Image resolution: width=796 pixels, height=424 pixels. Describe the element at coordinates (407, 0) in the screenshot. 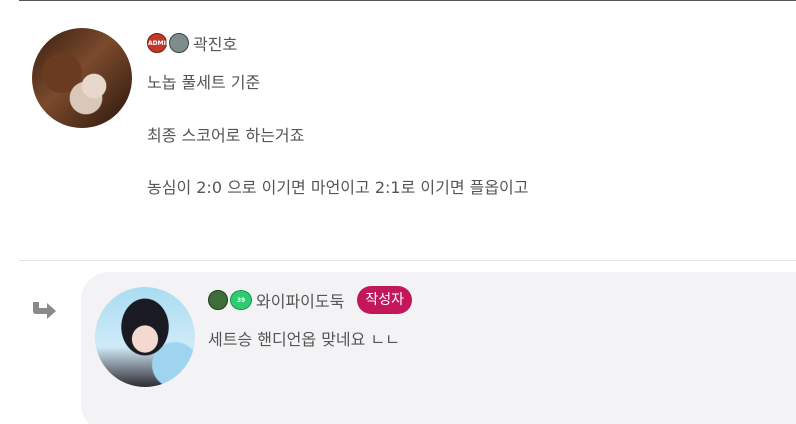

I see `top-divider` at that location.